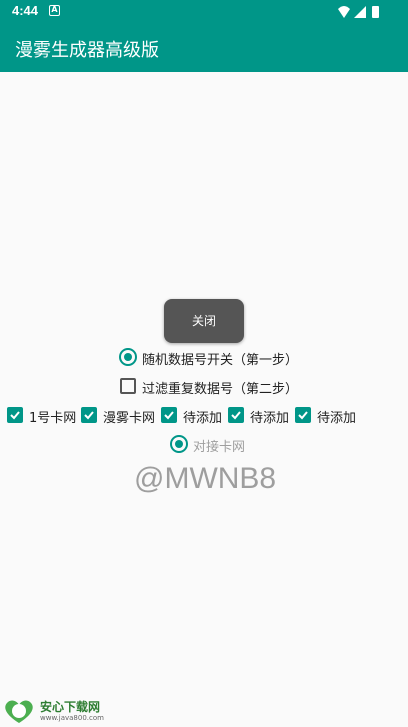  Describe the element at coordinates (179, 444) in the screenshot. I see `connect-network-radio` at that location.